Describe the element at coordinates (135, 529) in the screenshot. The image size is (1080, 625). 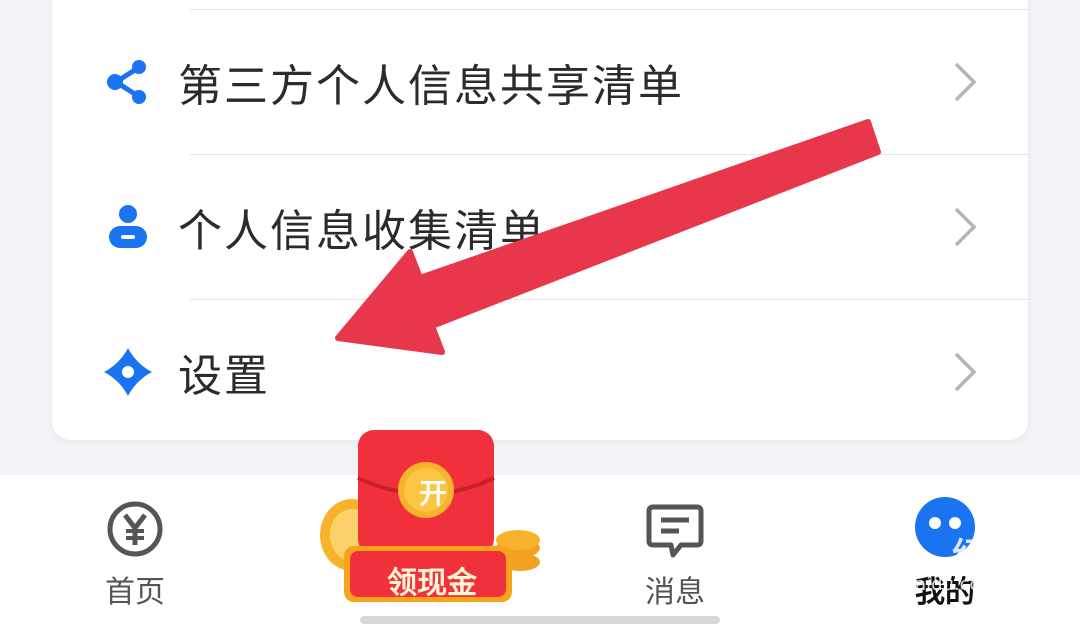
I see `yuan-icon` at that location.